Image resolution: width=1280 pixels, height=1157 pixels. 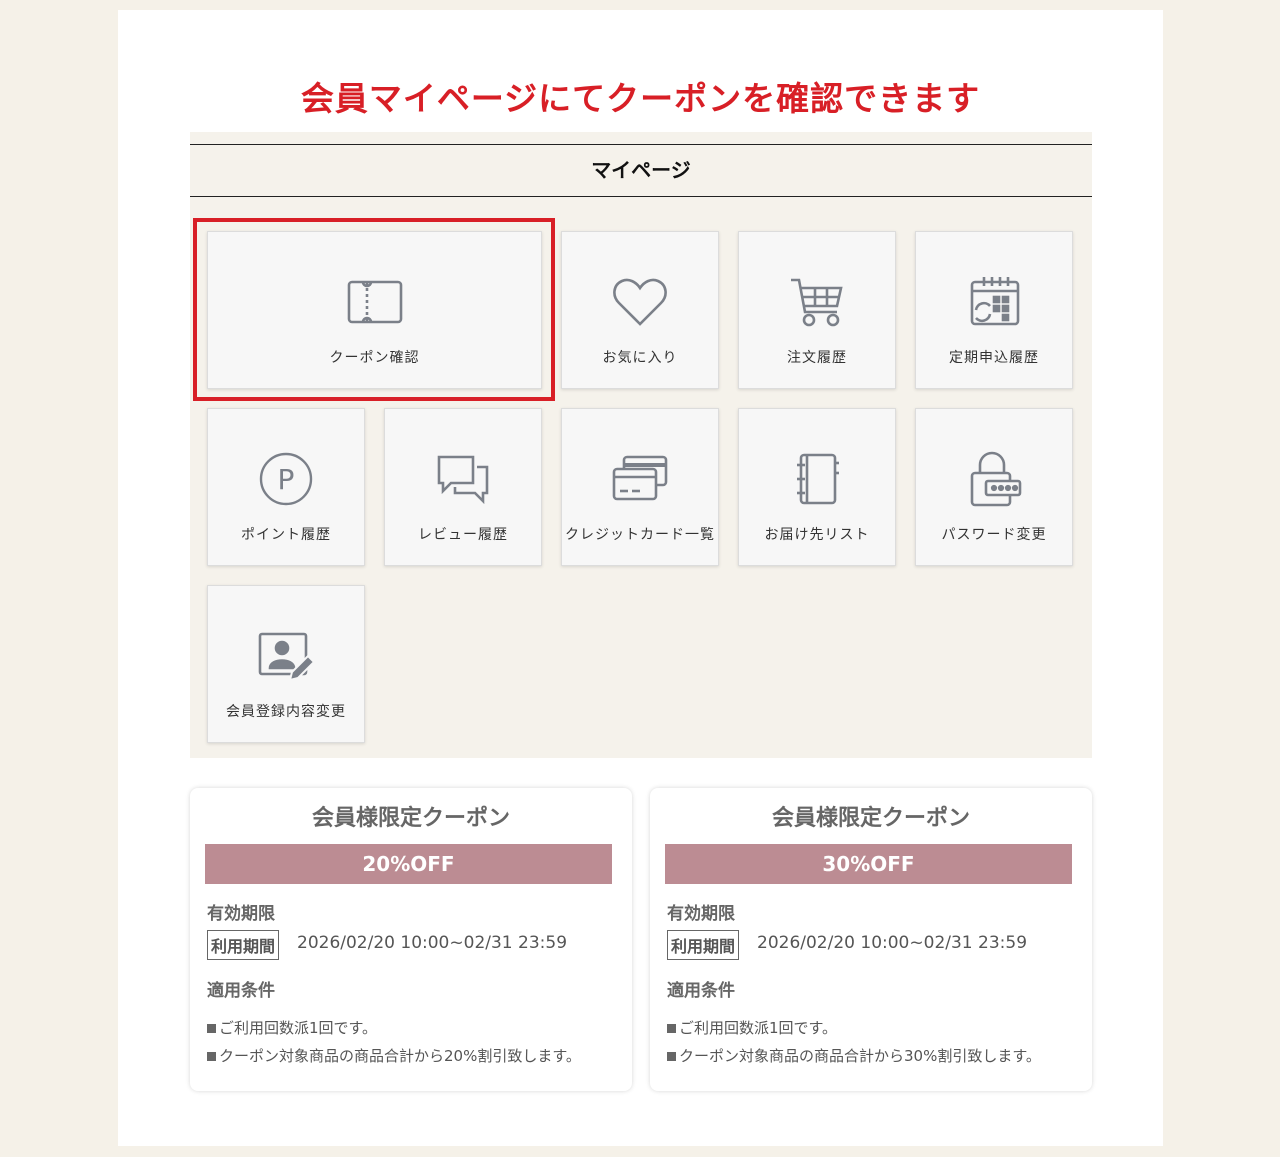 I want to click on tile-favorites: お気に入り, so click(x=640, y=310).